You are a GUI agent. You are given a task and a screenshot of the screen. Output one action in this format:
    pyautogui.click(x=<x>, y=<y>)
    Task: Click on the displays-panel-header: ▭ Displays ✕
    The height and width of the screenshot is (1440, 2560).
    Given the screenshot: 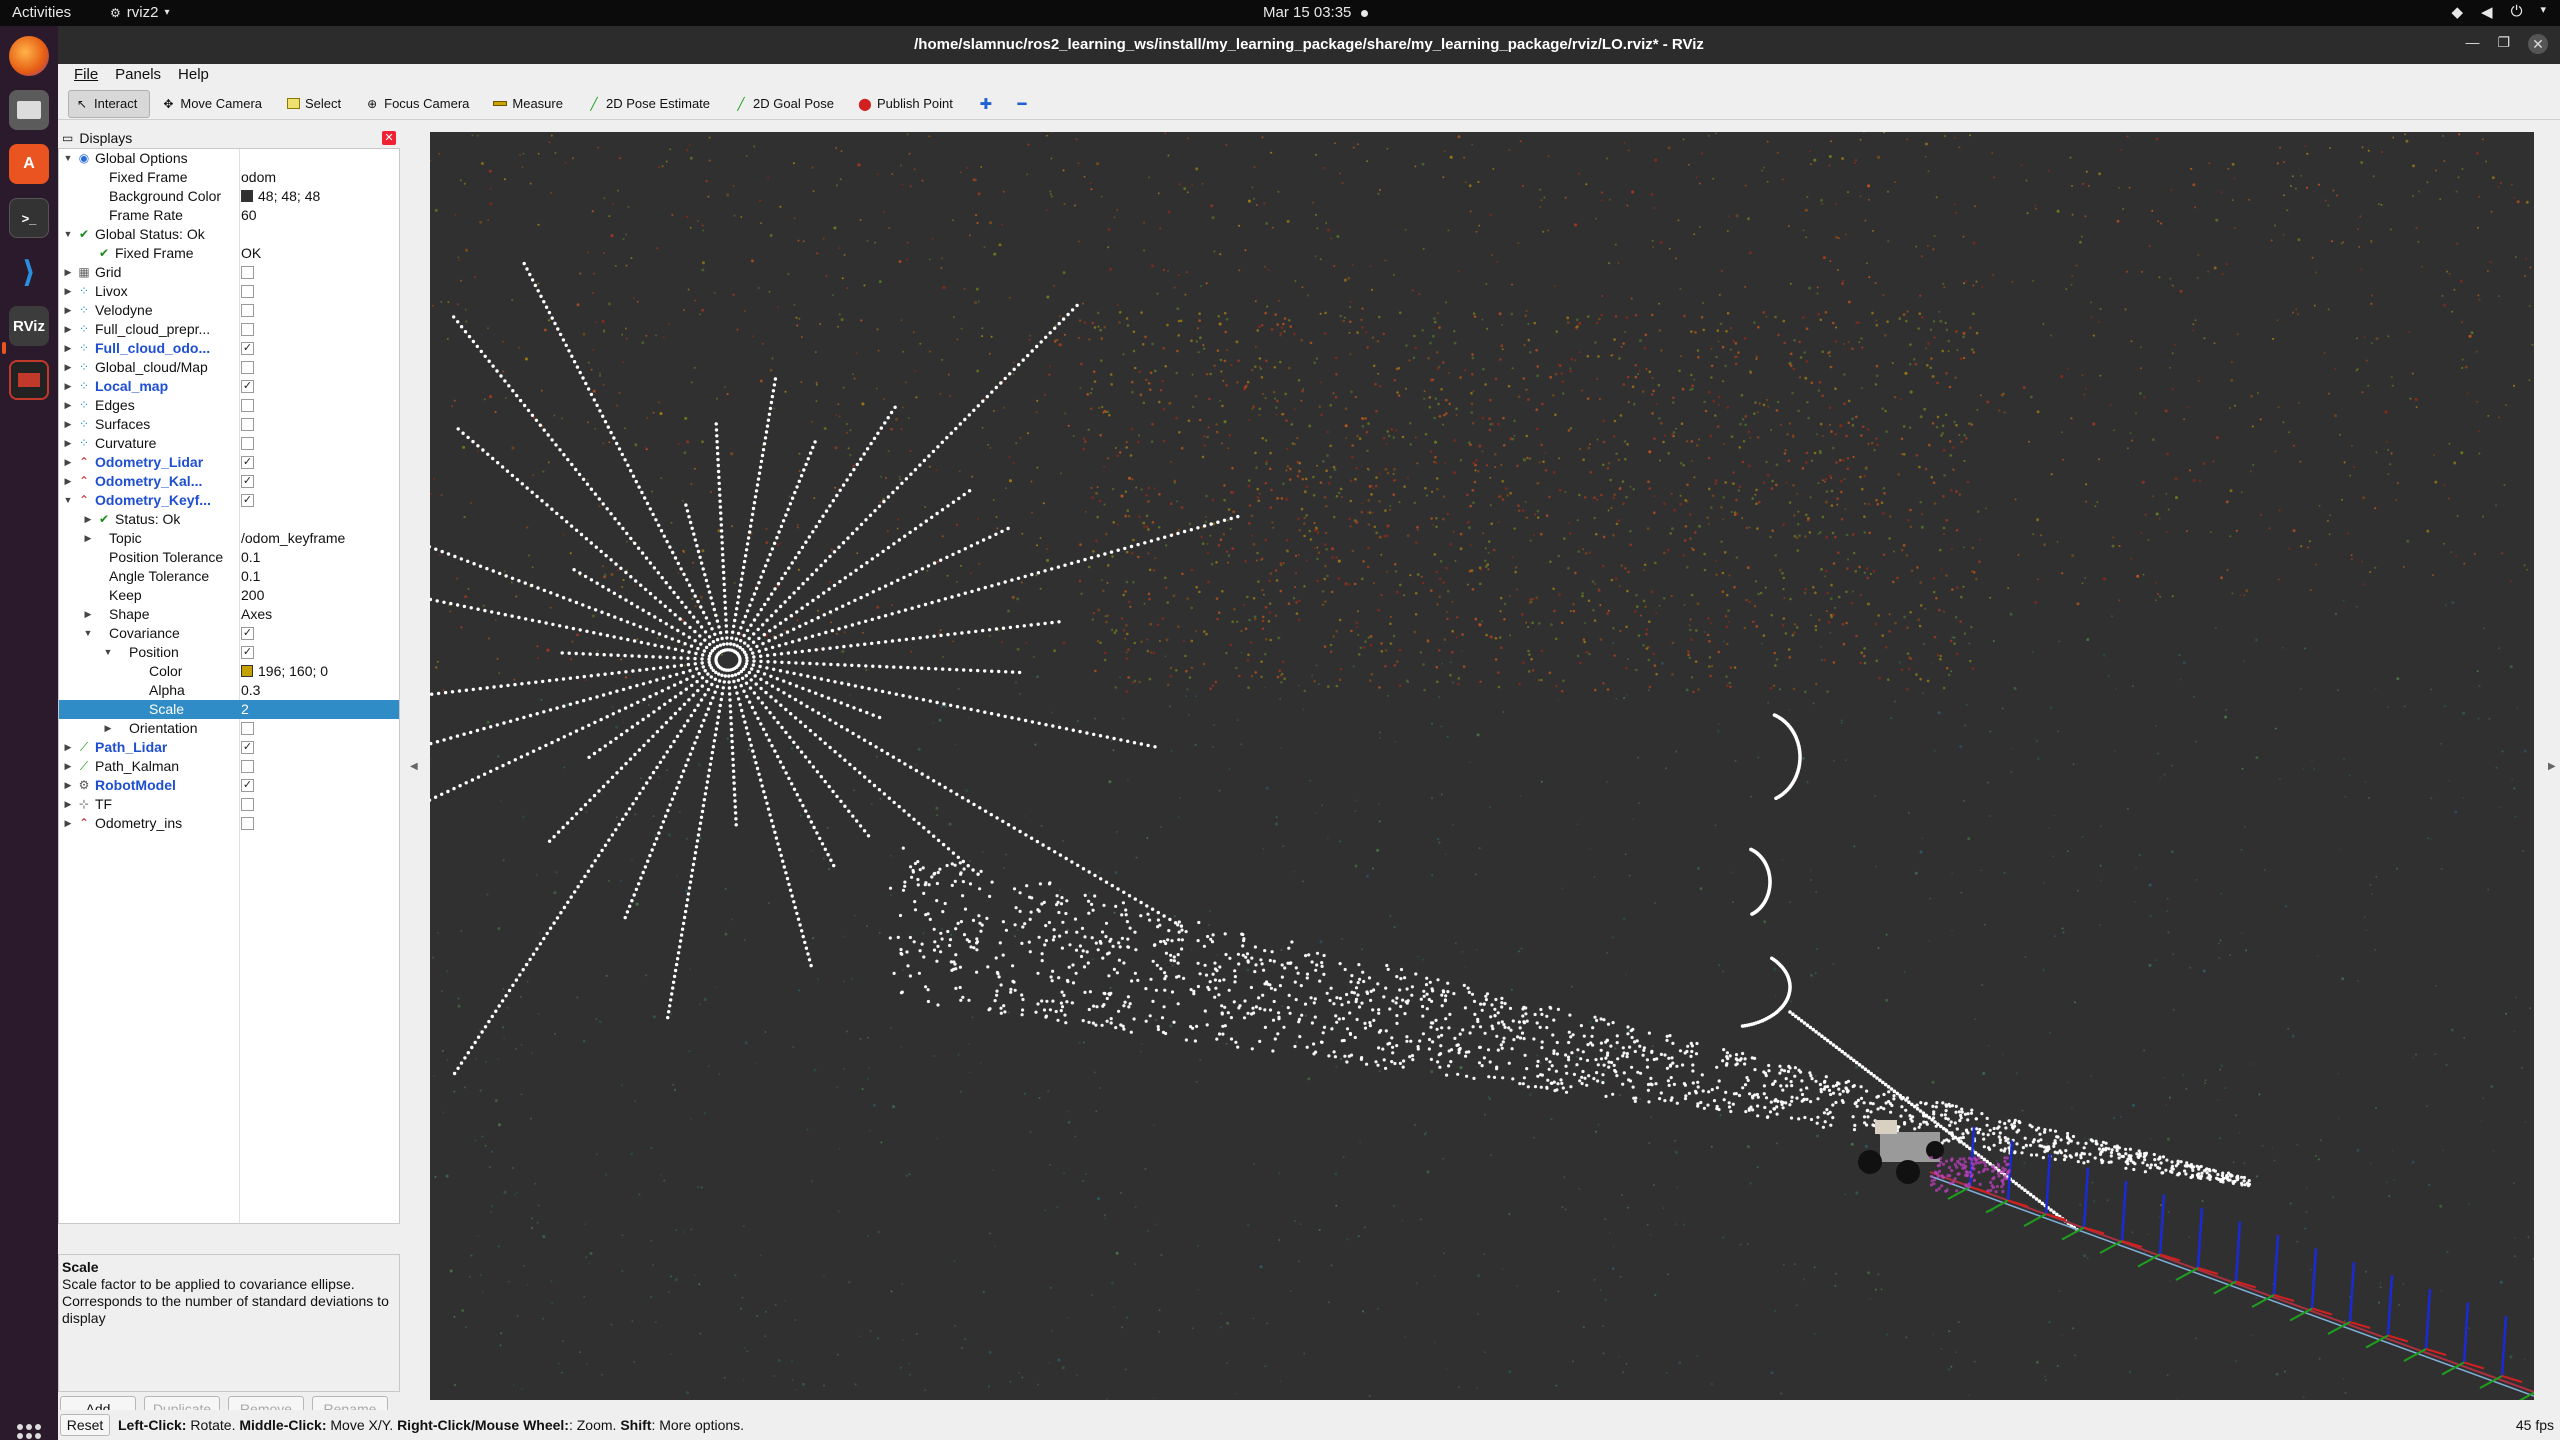 What is the action you would take?
    pyautogui.click(x=229, y=138)
    